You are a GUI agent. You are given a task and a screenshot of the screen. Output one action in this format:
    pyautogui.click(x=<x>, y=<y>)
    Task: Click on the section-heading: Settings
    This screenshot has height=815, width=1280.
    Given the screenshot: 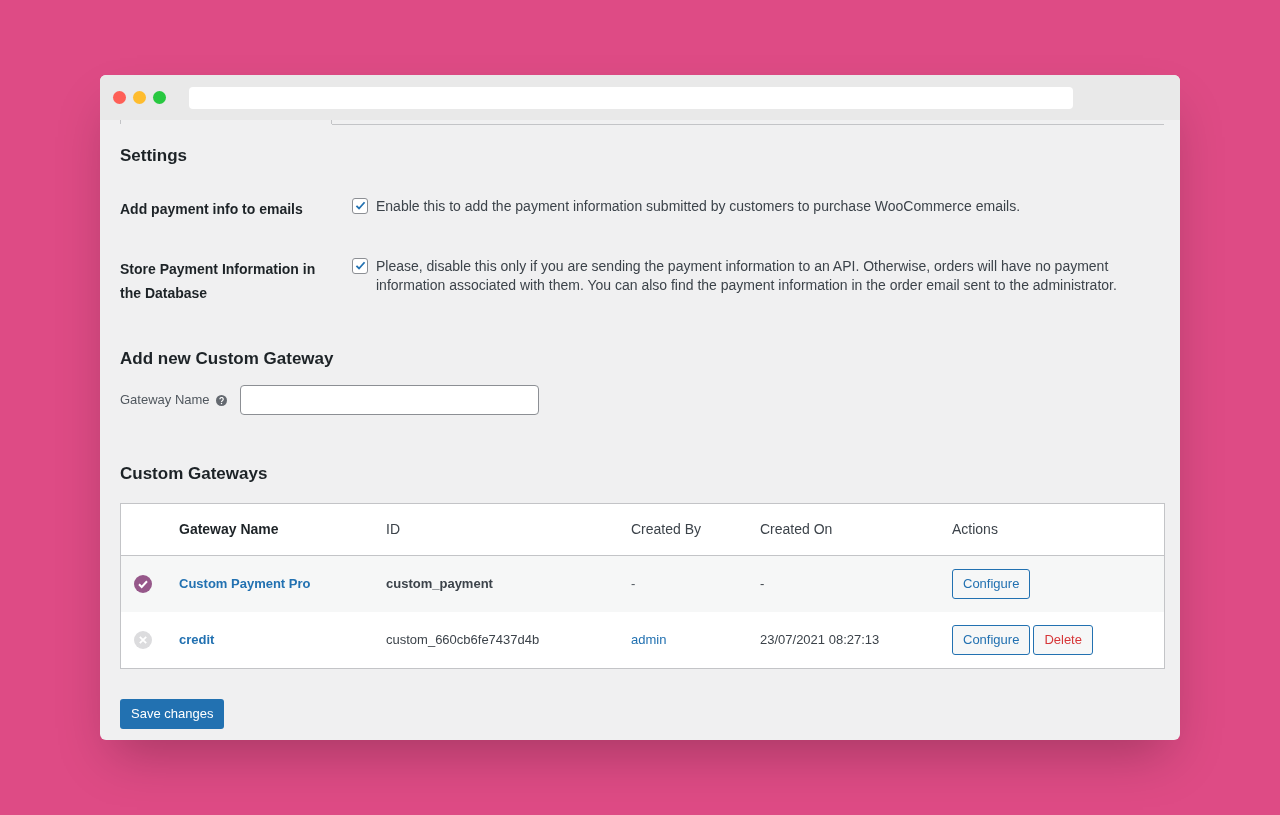 What is the action you would take?
    pyautogui.click(x=154, y=156)
    